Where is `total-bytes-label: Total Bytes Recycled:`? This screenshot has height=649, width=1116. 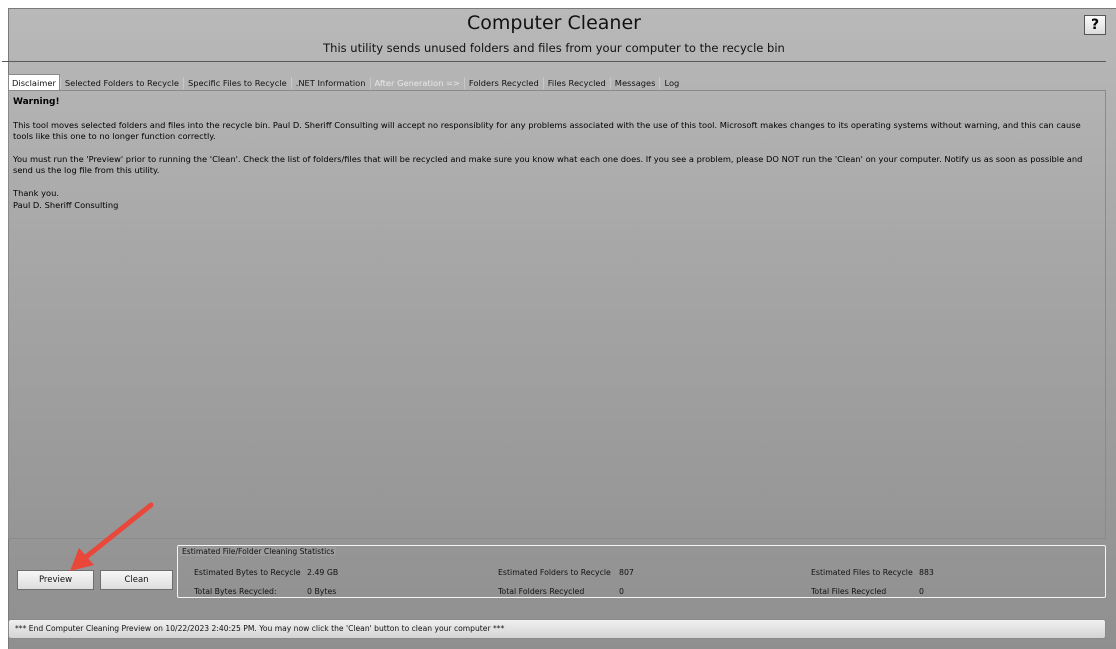 total-bytes-label: Total Bytes Recycled: is located at coordinates (235, 591).